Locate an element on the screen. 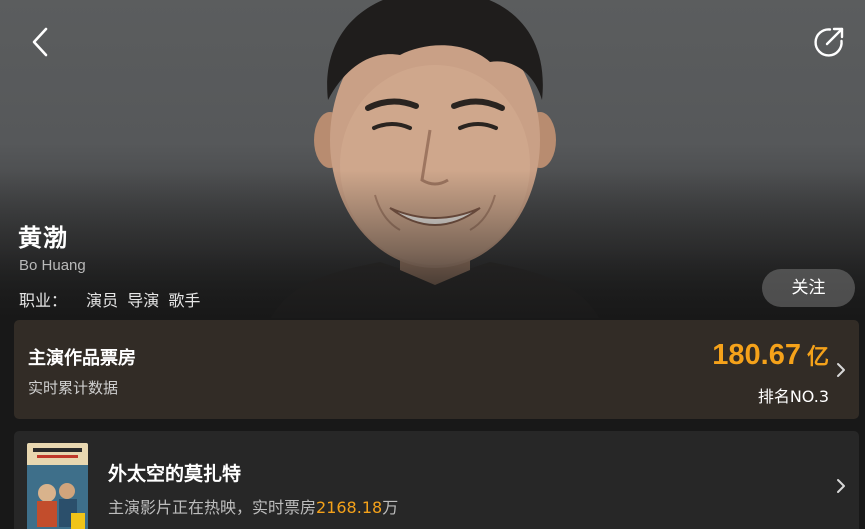 This screenshot has width=865, height=529. profession-item: 演员 is located at coordinates (102, 300).